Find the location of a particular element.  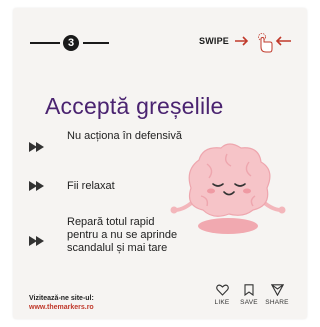

share-label: SHARE is located at coordinates (277, 302).